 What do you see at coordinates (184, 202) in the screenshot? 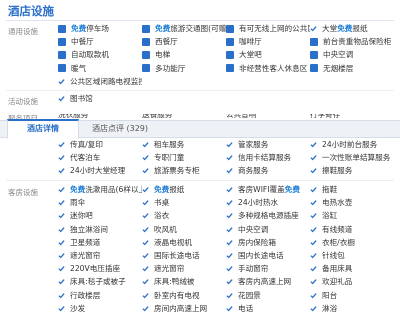
I see `facility-item: 书桌` at bounding box center [184, 202].